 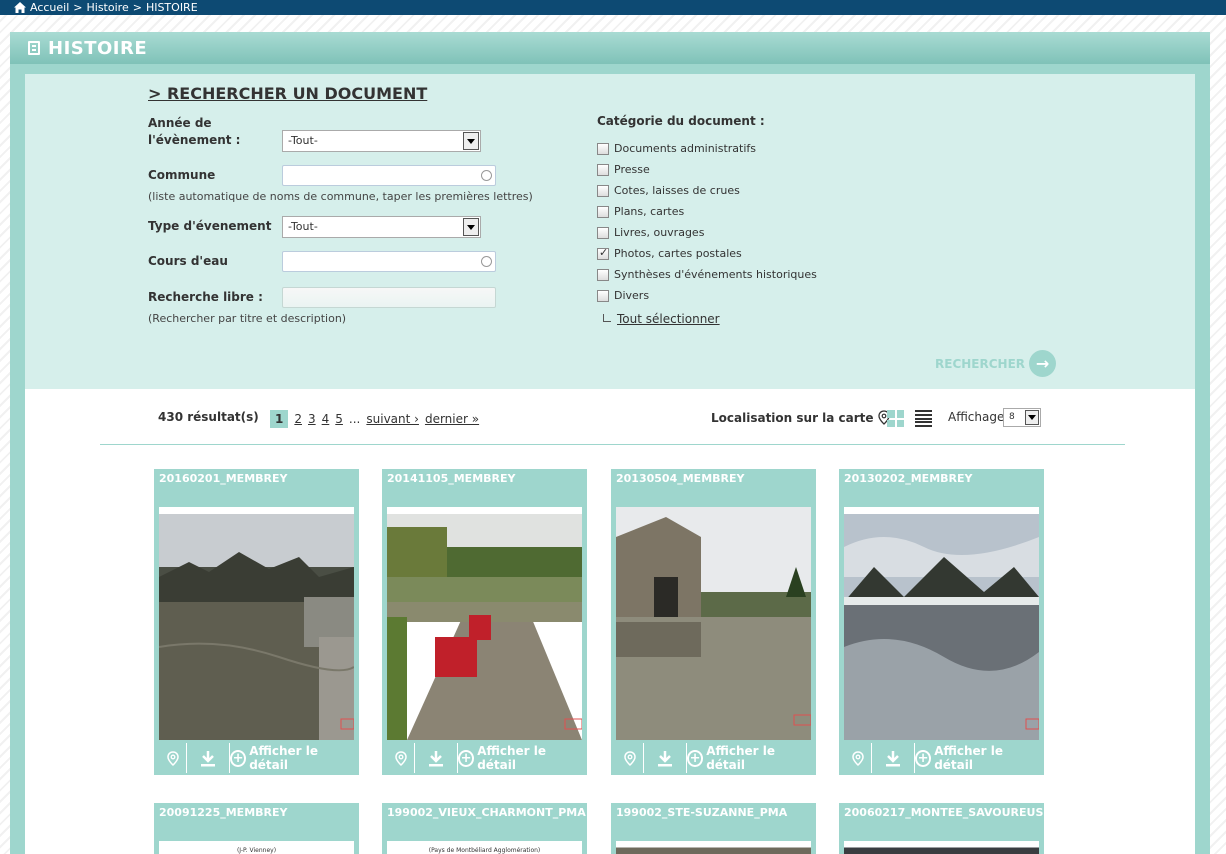 What do you see at coordinates (256, 828) in the screenshot?
I see `result-card: 20091225_MEMBREY (J-P. Vienney)` at bounding box center [256, 828].